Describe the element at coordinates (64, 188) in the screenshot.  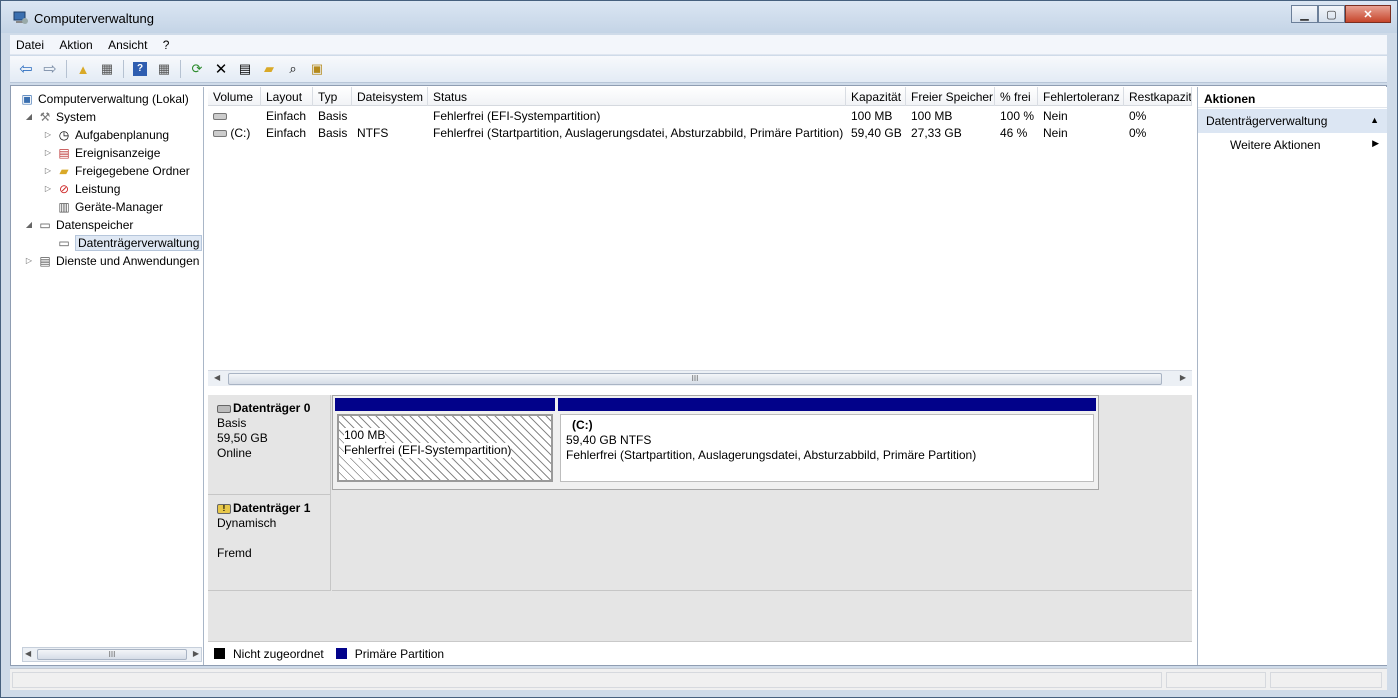
I see `performance-icon: ⊘` at that location.